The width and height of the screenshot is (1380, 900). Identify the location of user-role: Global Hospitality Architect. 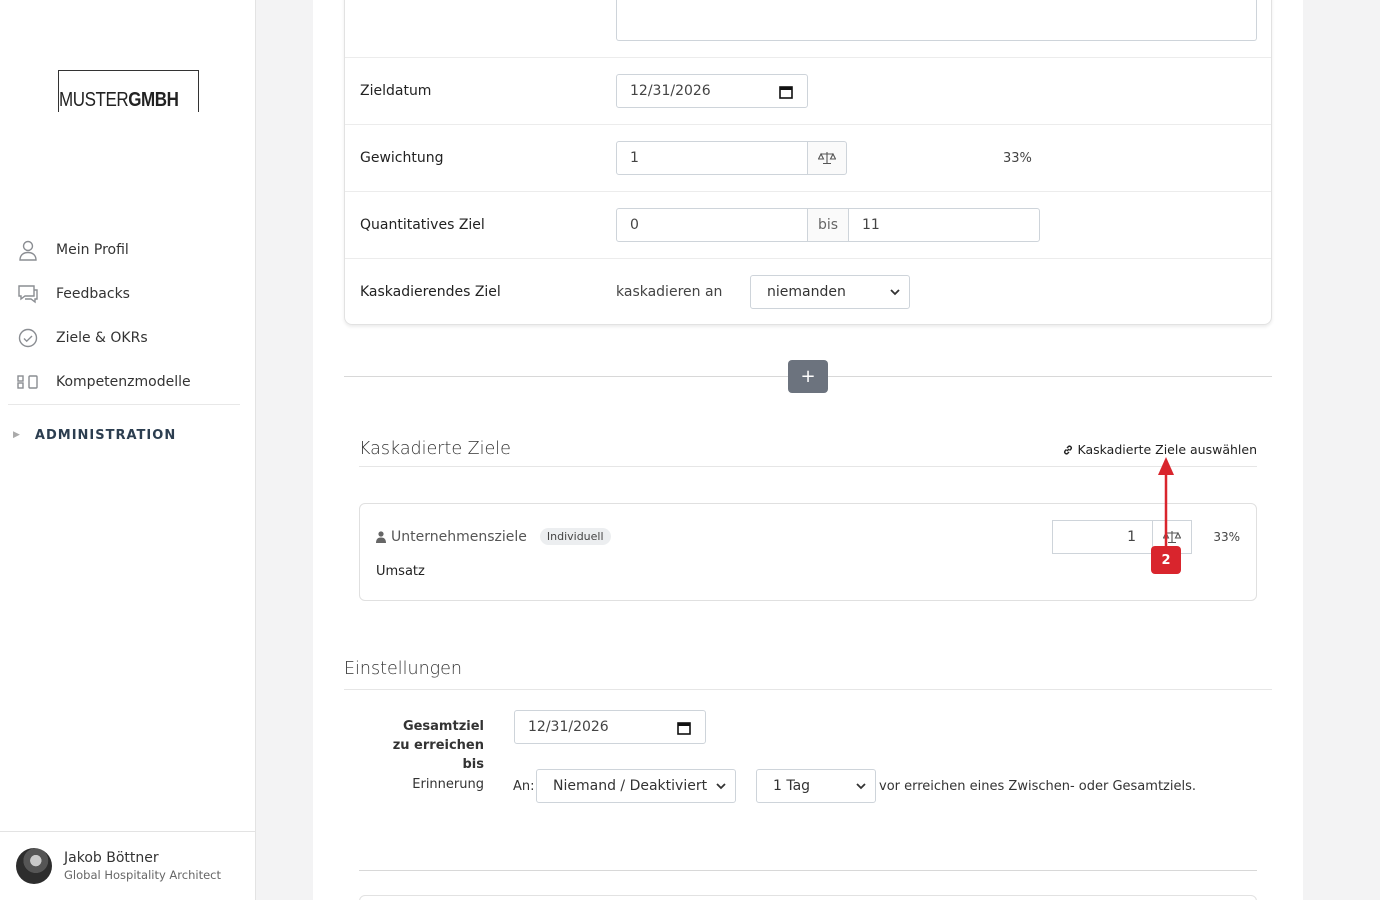
(142, 875).